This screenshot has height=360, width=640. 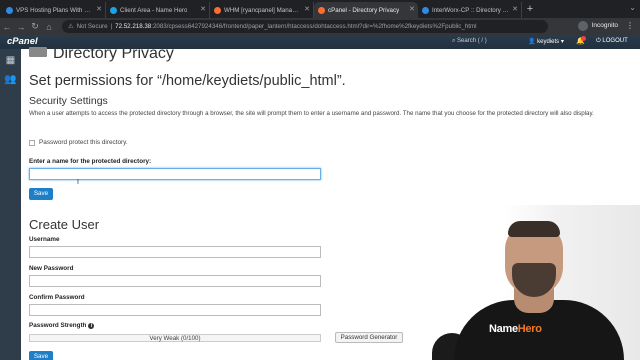 What do you see at coordinates (175, 252) in the screenshot?
I see `username-input` at bounding box center [175, 252].